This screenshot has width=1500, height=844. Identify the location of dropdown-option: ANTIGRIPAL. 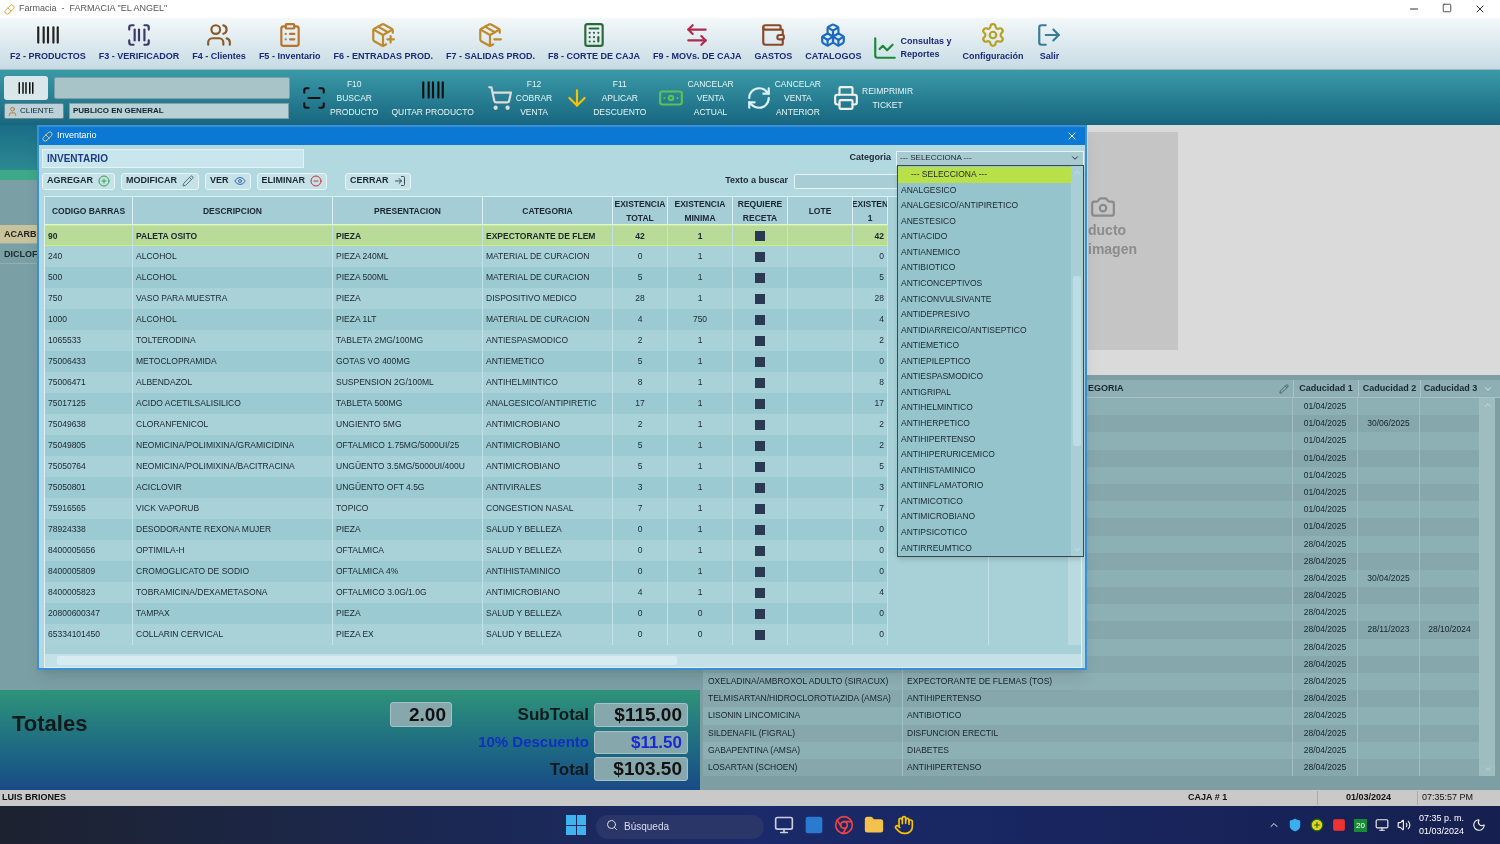
(984, 392).